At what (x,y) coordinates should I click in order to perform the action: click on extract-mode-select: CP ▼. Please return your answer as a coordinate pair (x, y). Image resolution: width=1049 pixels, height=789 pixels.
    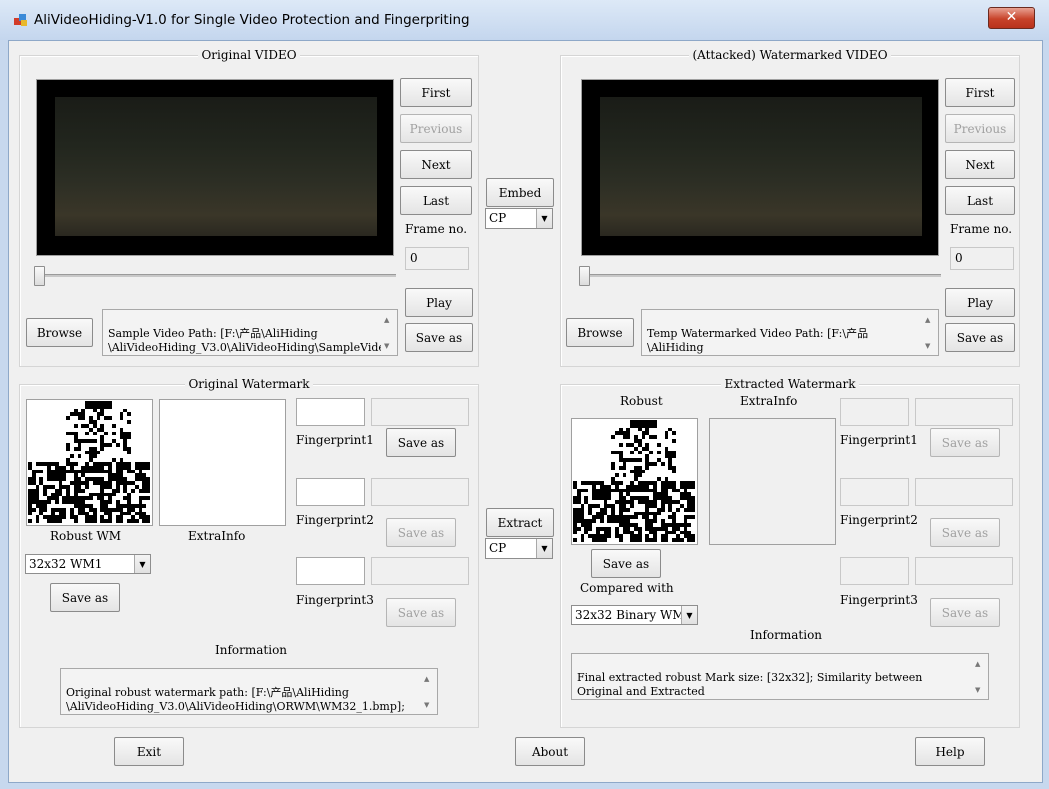
    Looking at the image, I should click on (519, 548).